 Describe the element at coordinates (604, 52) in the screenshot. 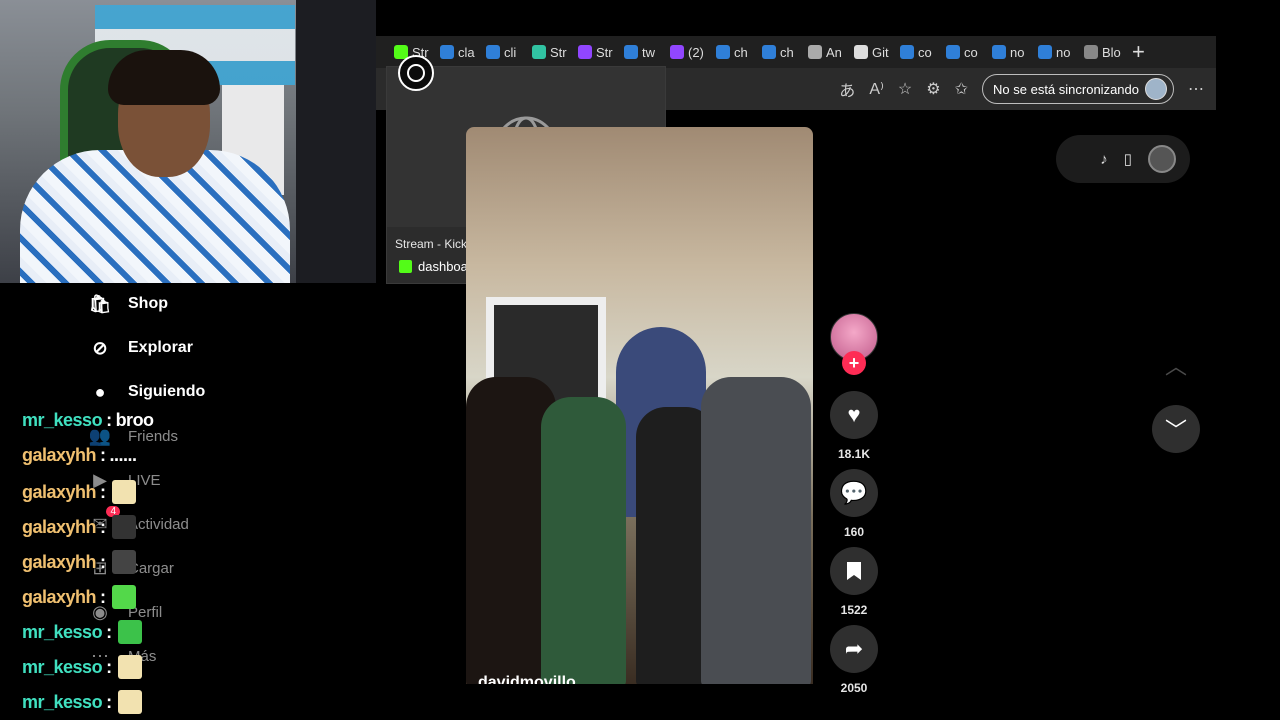

I see `browser-tab-label: Str` at that location.